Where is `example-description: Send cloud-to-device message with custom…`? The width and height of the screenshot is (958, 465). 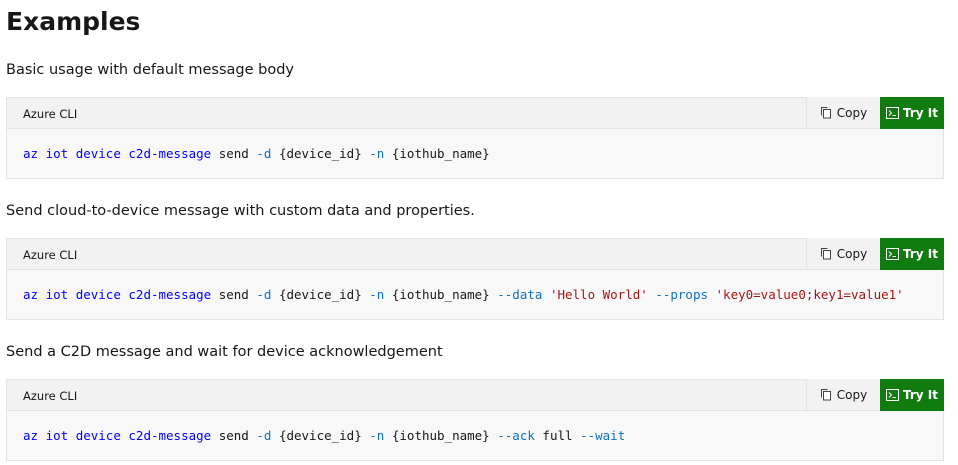 example-description: Send cloud-to-device message with custom… is located at coordinates (240, 211).